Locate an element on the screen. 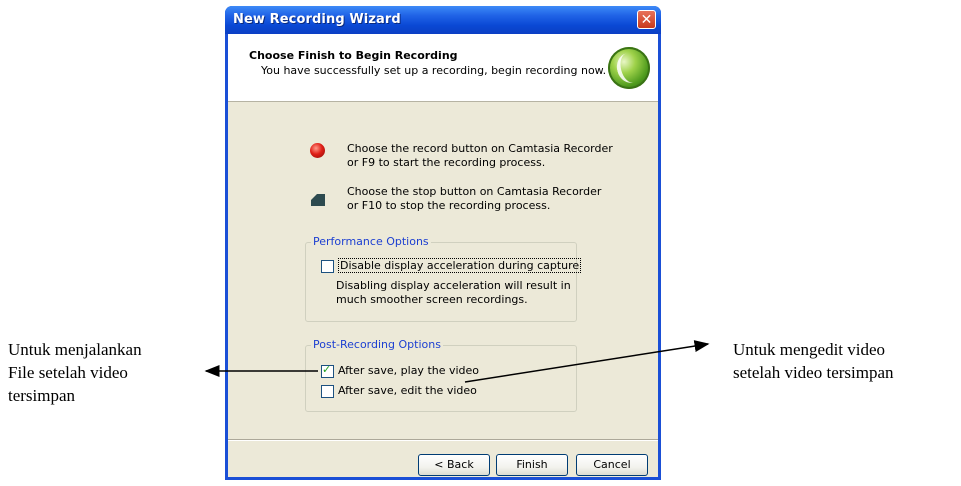  annotation-arrows is located at coordinates (457, 361).